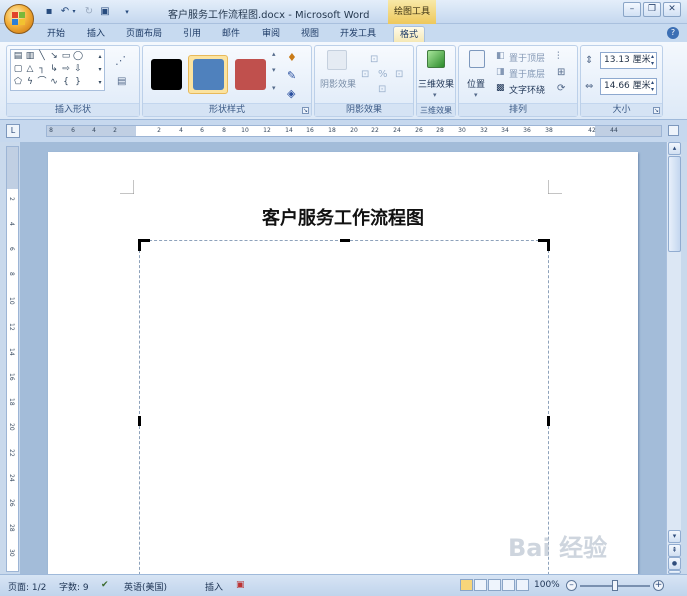 Image resolution: width=687 pixels, height=596 pixels. I want to click on gallery-more-icon: ▾, so click(100, 82).